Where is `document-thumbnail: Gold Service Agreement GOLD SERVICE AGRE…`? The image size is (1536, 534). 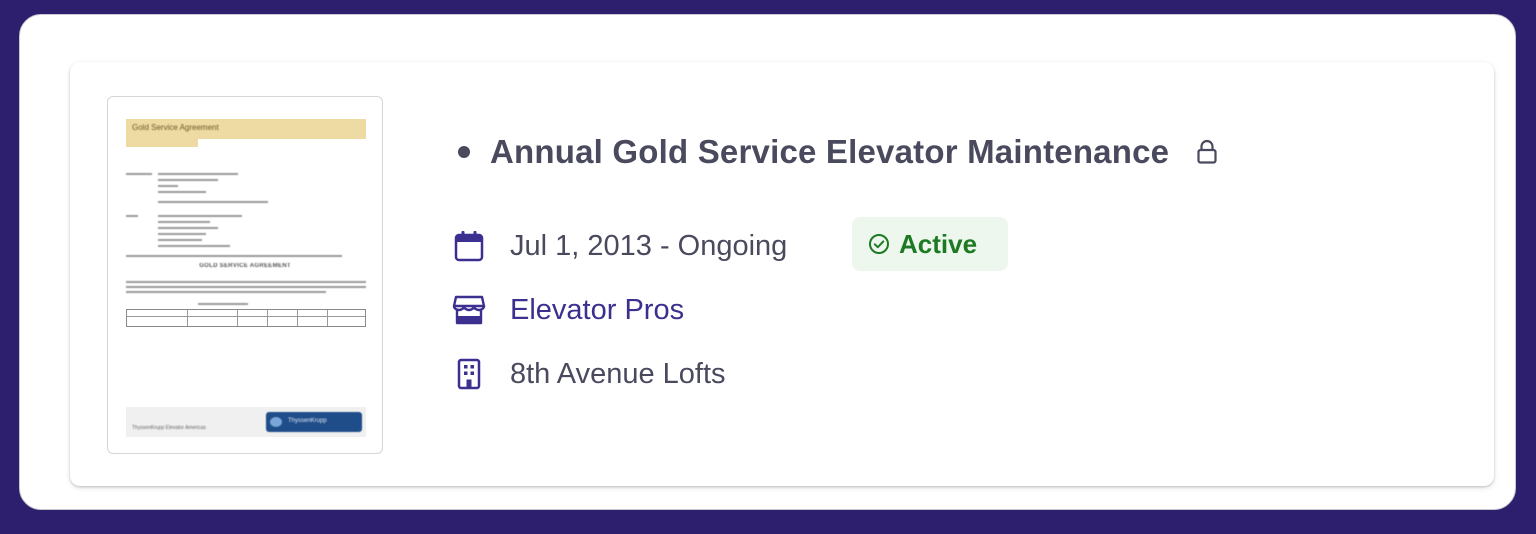 document-thumbnail: Gold Service Agreement GOLD SERVICE AGRE… is located at coordinates (245, 275).